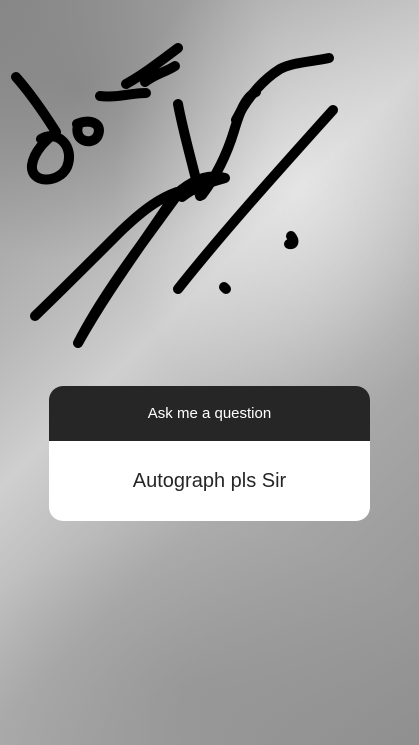 The height and width of the screenshot is (745, 419). I want to click on question-prompt: Ask me a question, so click(209, 413).